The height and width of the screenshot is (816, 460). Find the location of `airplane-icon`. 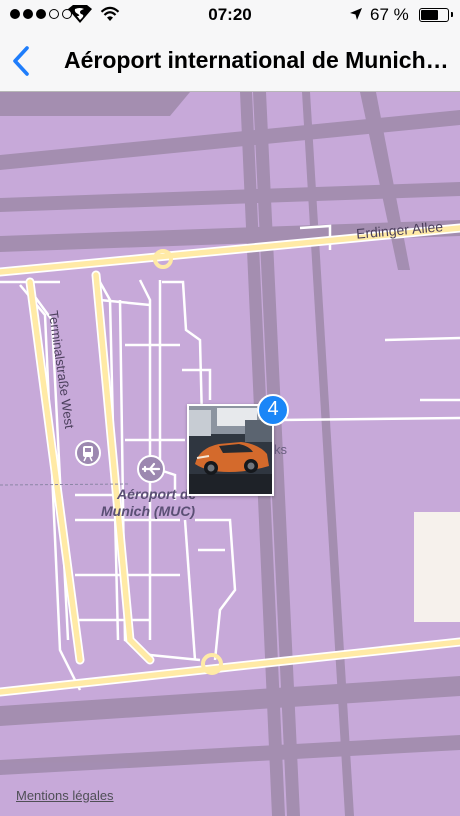

airplane-icon is located at coordinates (151, 469).